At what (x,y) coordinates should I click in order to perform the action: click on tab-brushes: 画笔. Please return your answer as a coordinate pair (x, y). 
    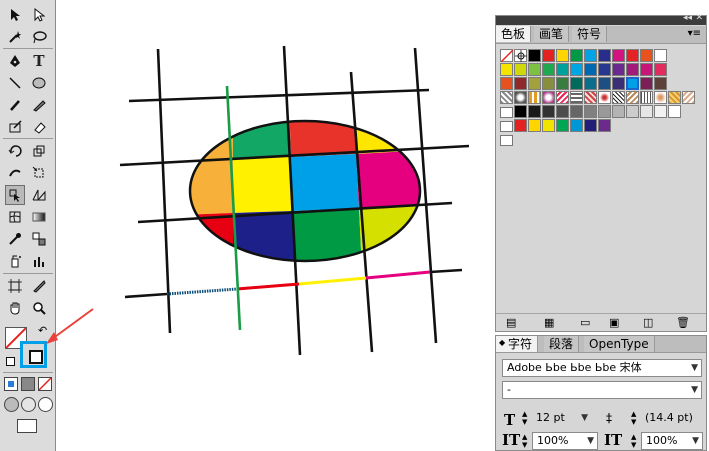
    Looking at the image, I should click on (552, 34).